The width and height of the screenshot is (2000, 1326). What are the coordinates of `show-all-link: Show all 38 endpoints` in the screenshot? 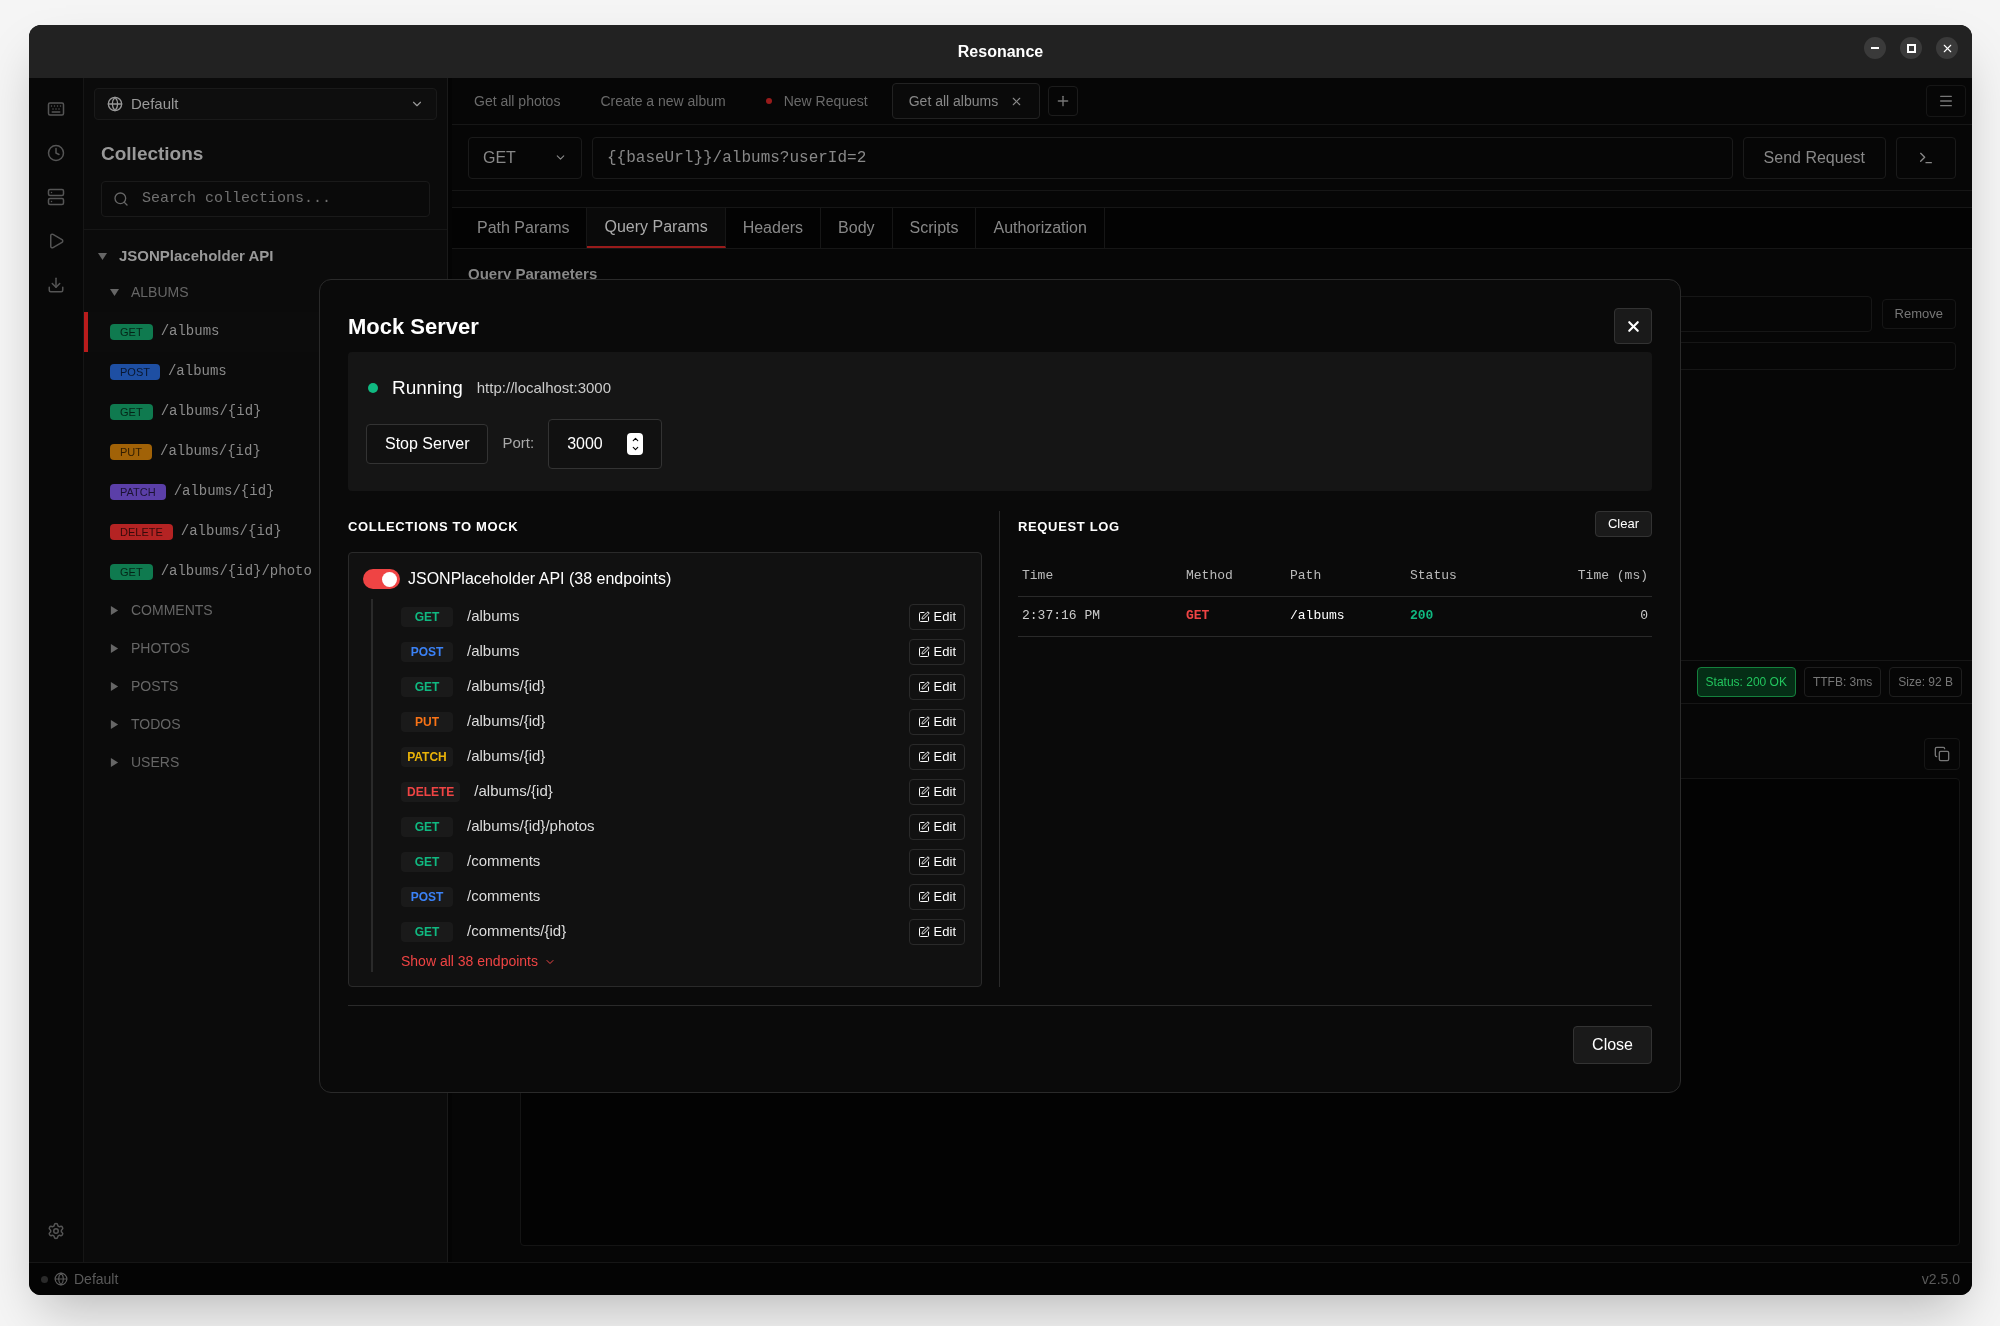 It's located at (478, 961).